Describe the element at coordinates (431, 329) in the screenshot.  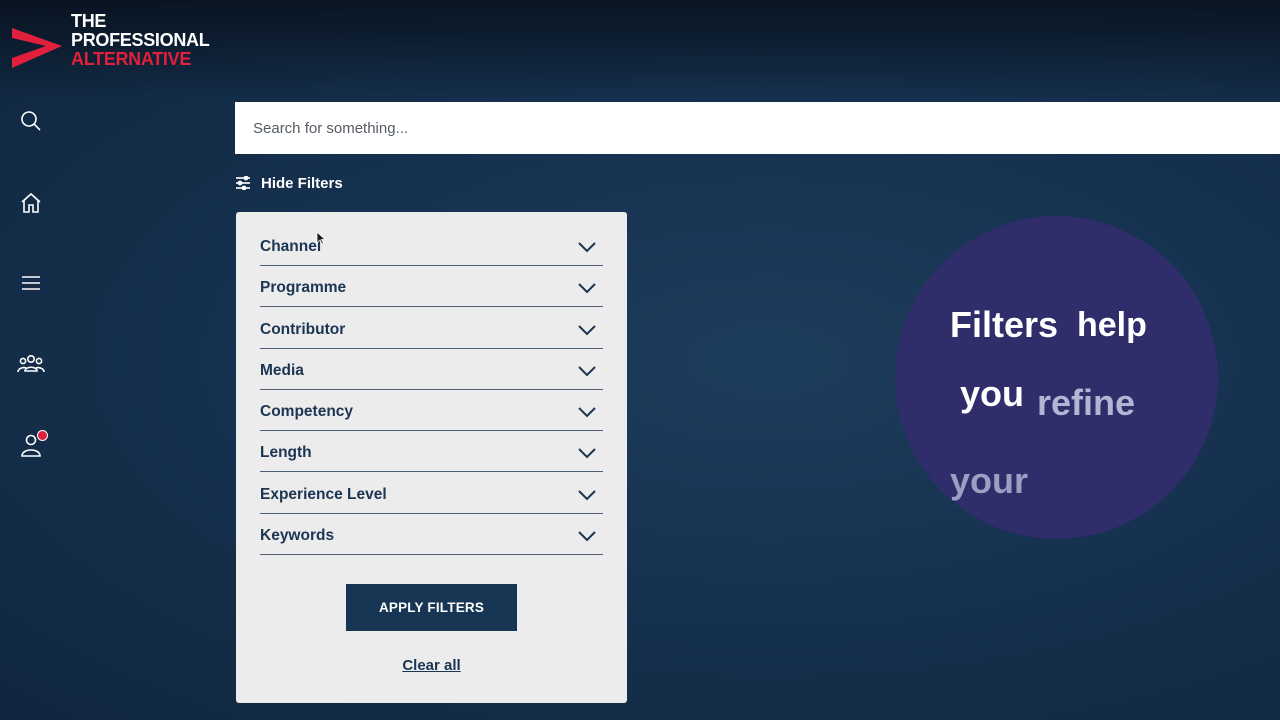
I see `filter-contributor: Contributor` at that location.